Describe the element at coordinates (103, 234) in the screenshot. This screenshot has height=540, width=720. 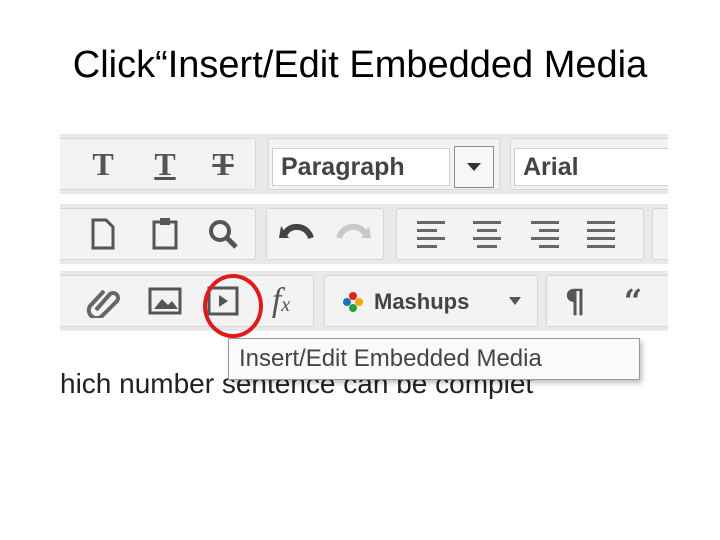
I see `new-document-icon` at that location.